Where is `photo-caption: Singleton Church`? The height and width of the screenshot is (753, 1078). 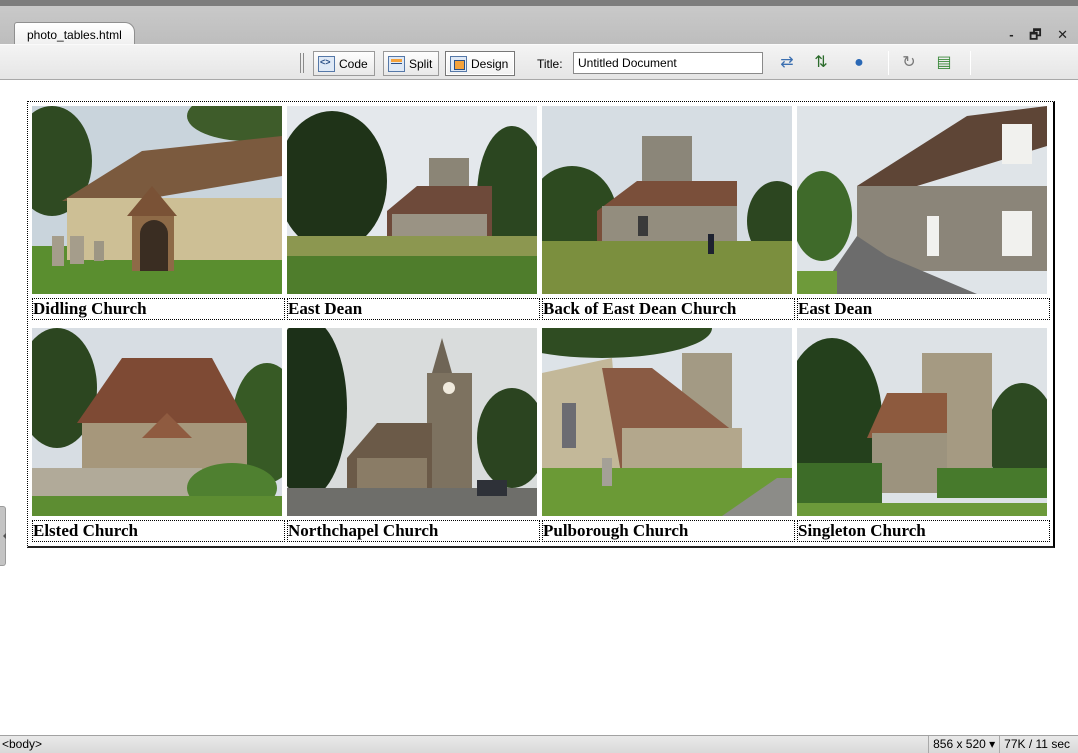 photo-caption: Singleton Church is located at coordinates (923, 531).